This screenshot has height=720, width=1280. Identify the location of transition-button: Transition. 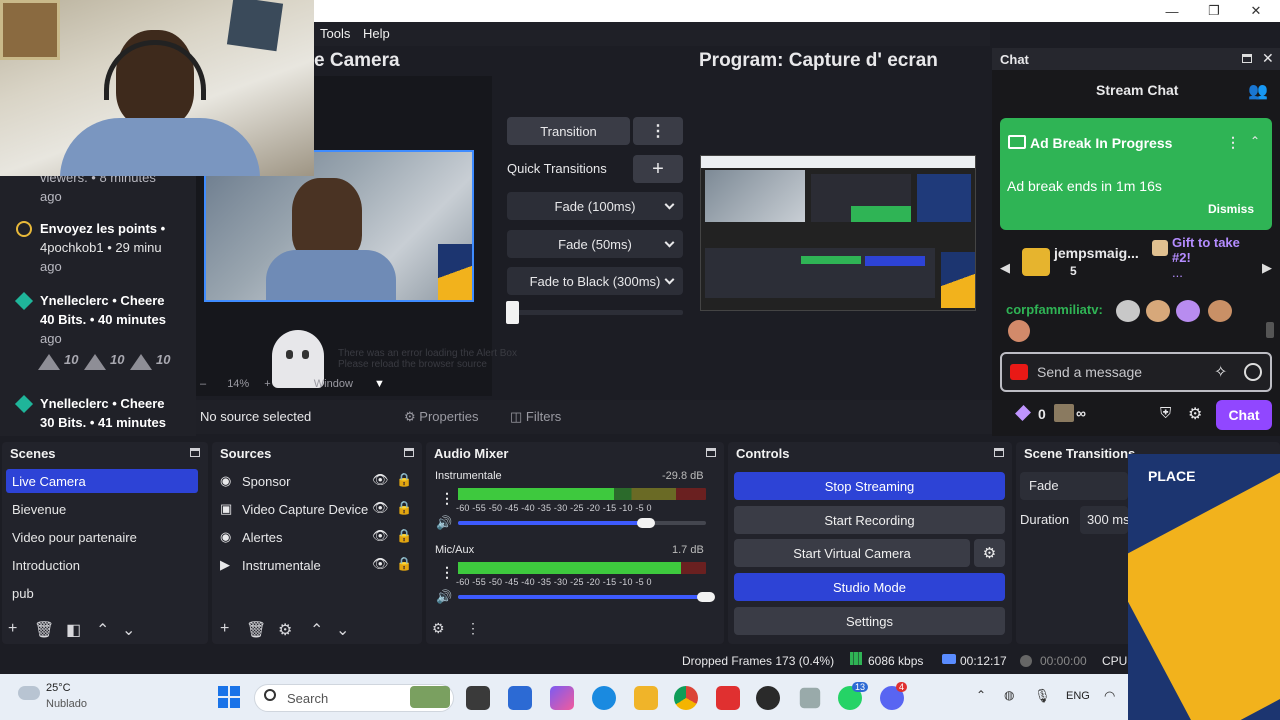
(568, 131).